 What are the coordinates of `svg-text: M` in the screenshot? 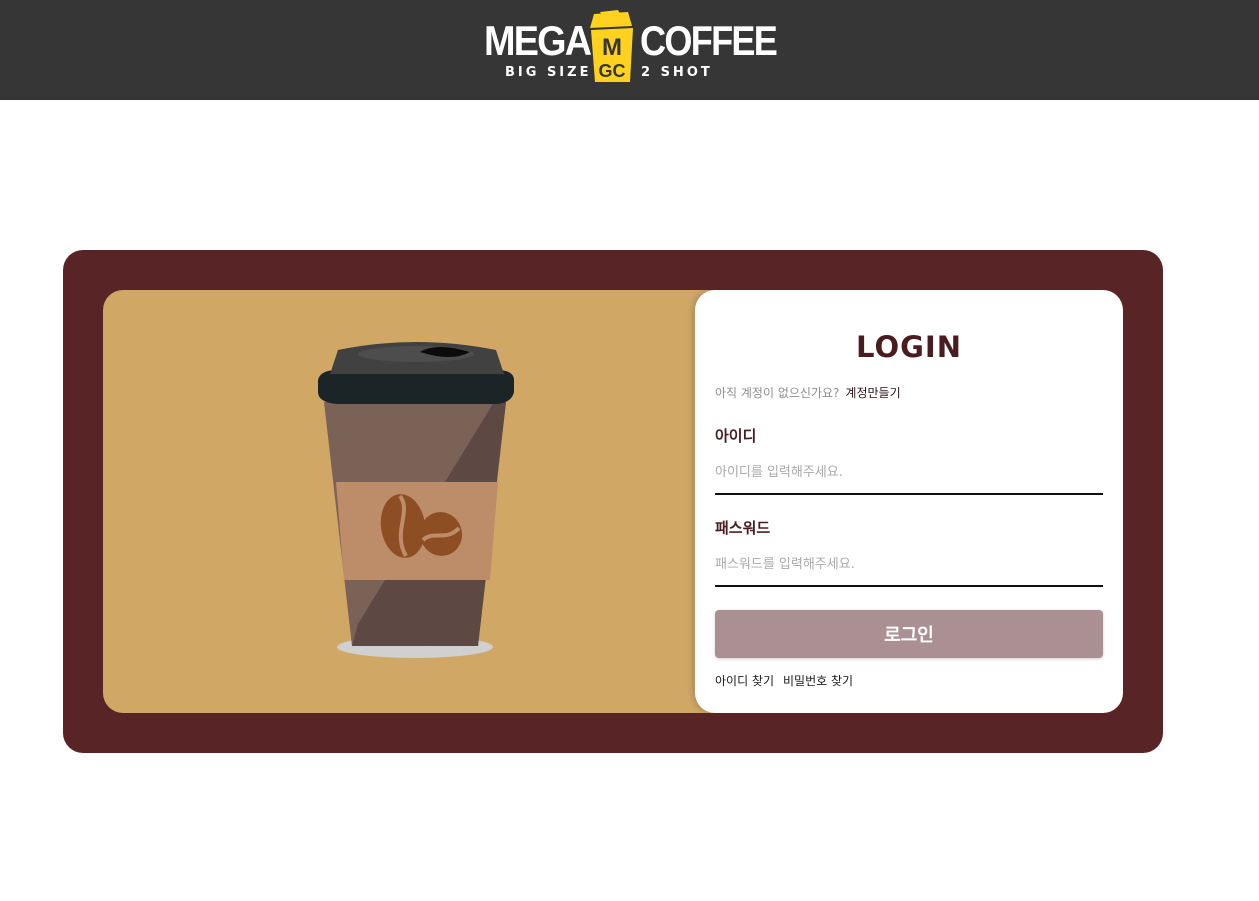 It's located at (612, 47).